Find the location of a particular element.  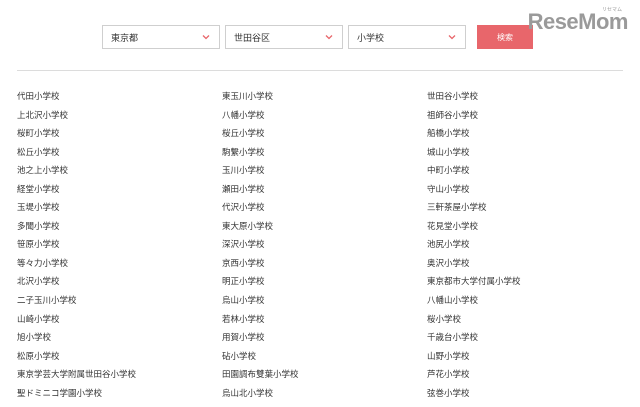

school-link: 守山小学校 is located at coordinates (529, 190).